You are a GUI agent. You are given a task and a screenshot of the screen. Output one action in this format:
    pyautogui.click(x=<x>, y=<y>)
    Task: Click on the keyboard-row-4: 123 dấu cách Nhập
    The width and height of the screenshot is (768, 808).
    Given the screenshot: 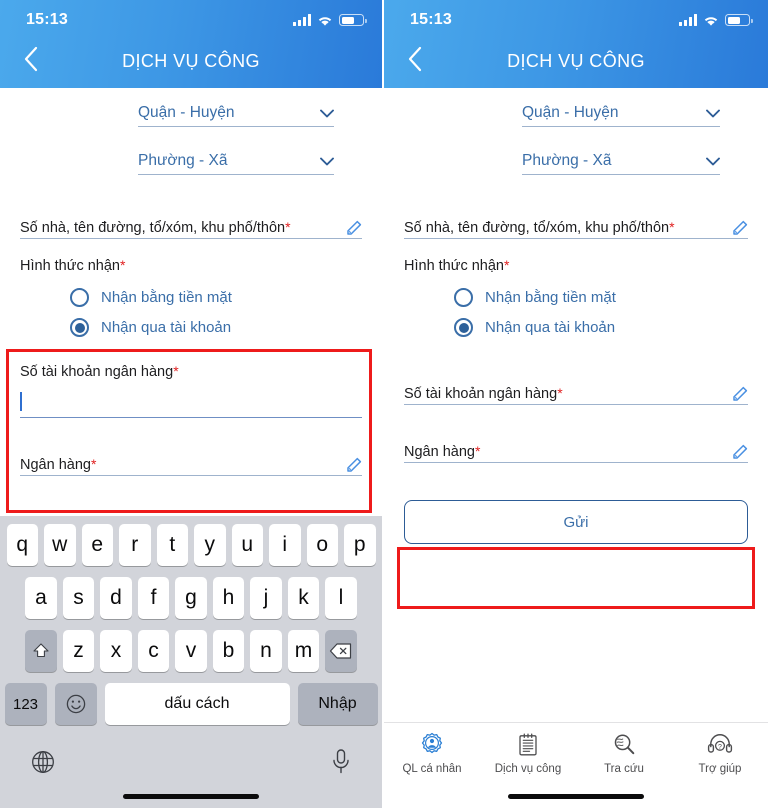 What is the action you would take?
    pyautogui.click(x=191, y=704)
    